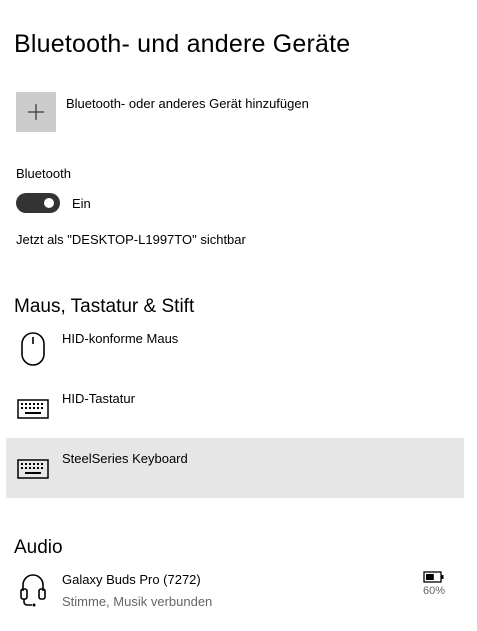 The width and height of the screenshot is (477, 631). I want to click on section-title-audio: Audio, so click(38, 547).